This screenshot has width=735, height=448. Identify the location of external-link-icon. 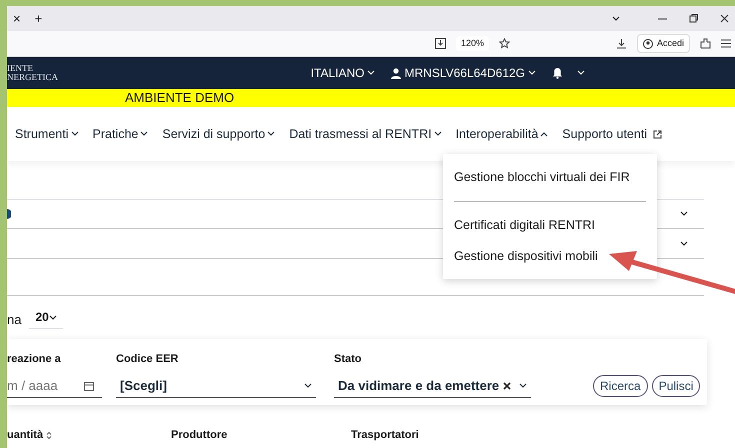
(657, 134).